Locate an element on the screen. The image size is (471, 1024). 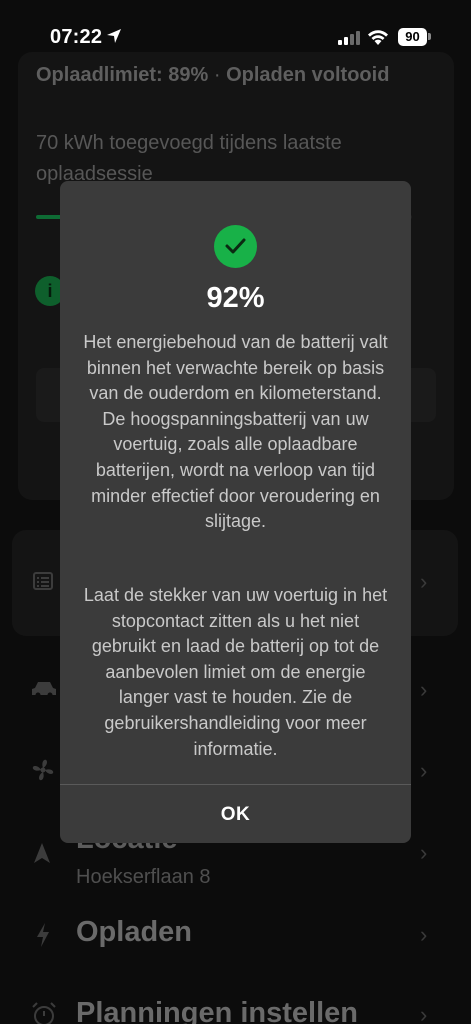
status-bar: 07:22 90 is located at coordinates (235, 35).